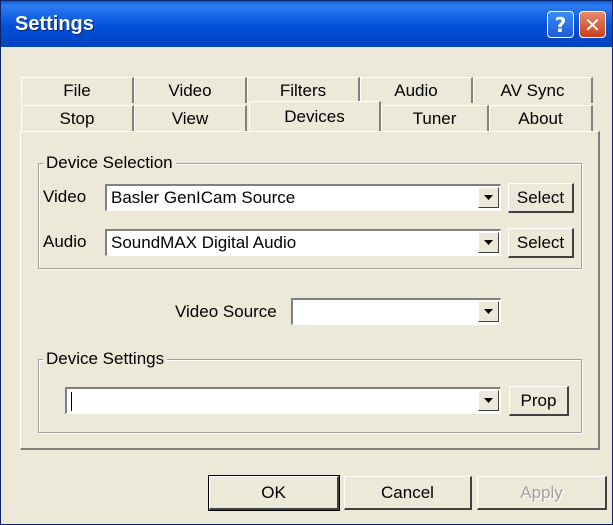 This screenshot has height=525, width=613. Describe the element at coordinates (204, 242) in the screenshot. I see `audio-device-value: SoundMAX Digital Audio` at that location.